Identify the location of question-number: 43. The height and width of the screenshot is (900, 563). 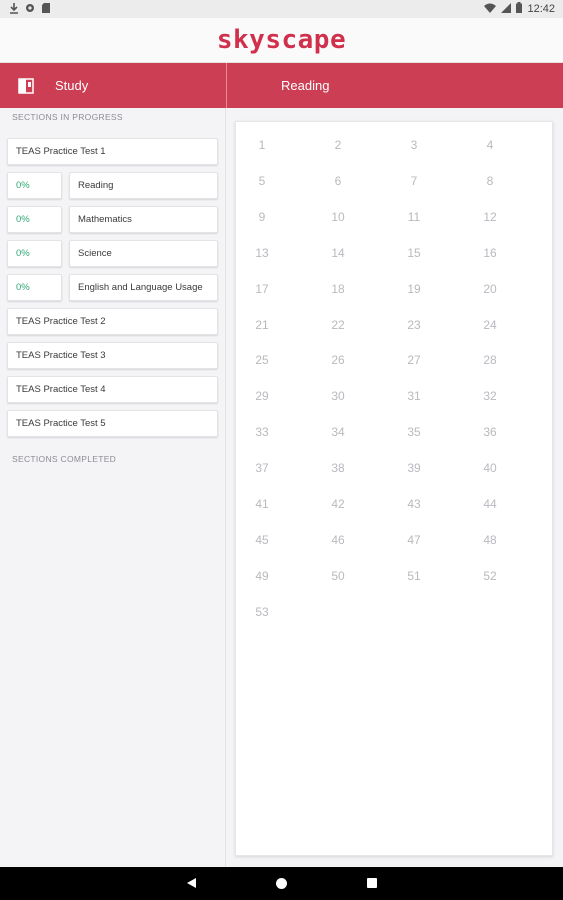
(414, 504).